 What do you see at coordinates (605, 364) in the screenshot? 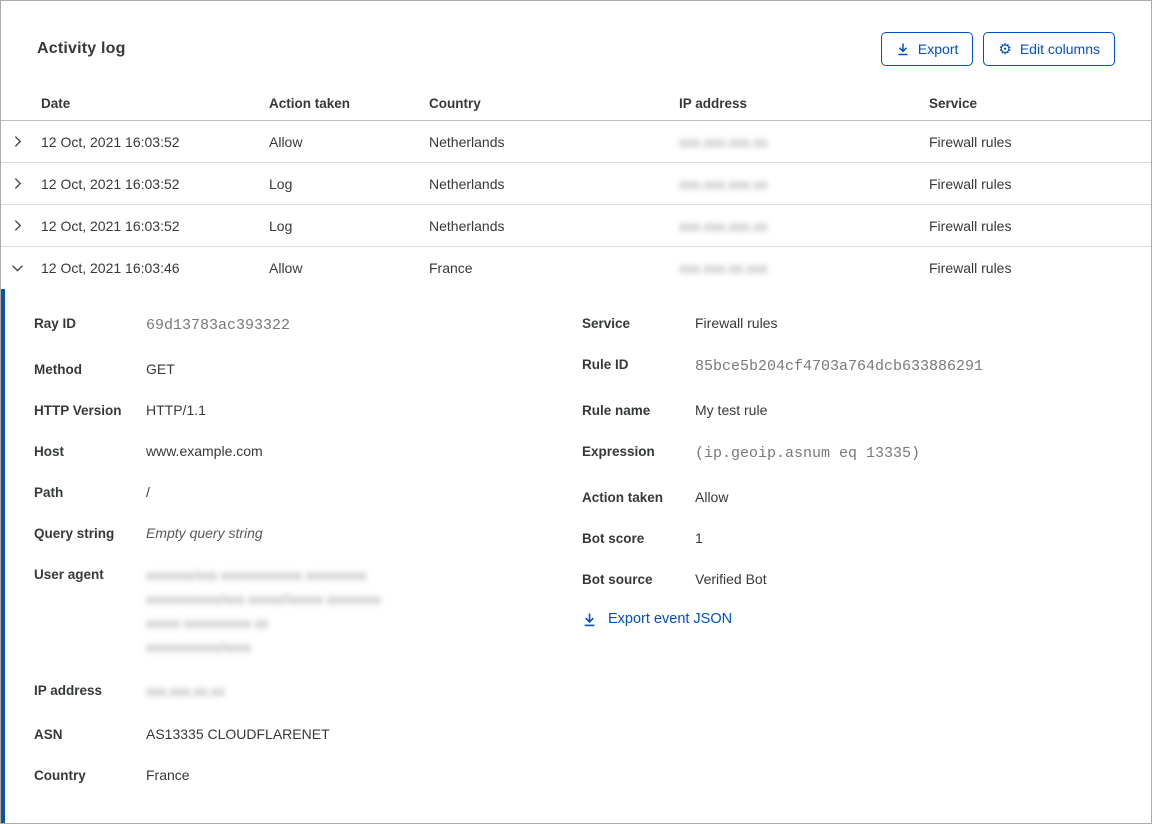
I see `detail-label: Rule ID` at bounding box center [605, 364].